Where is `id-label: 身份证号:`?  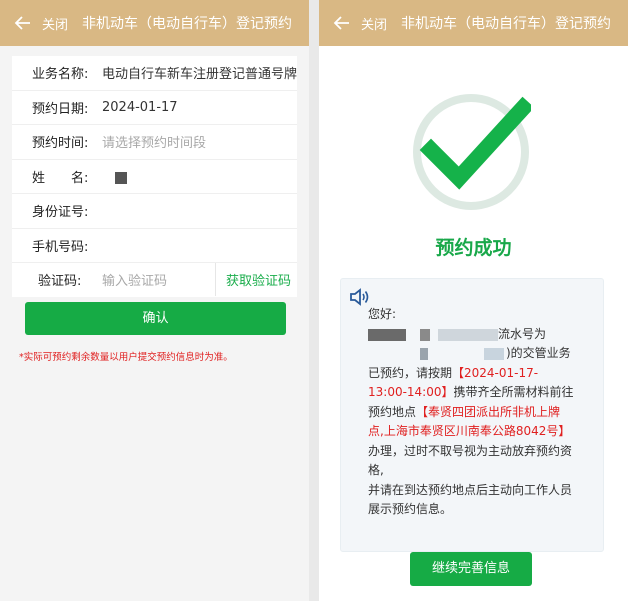 id-label: 身份证号: is located at coordinates (60, 213).